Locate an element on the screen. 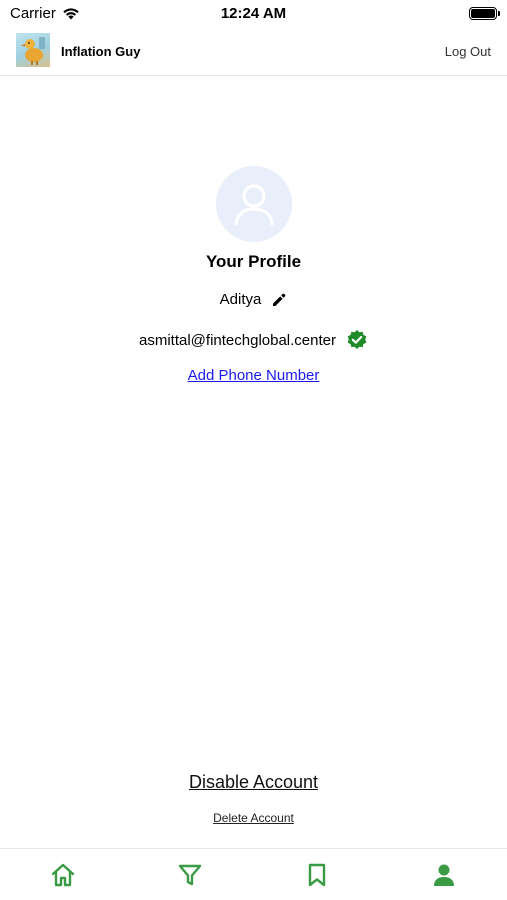  add-phone-container: Add Phone Number is located at coordinates (253, 375).